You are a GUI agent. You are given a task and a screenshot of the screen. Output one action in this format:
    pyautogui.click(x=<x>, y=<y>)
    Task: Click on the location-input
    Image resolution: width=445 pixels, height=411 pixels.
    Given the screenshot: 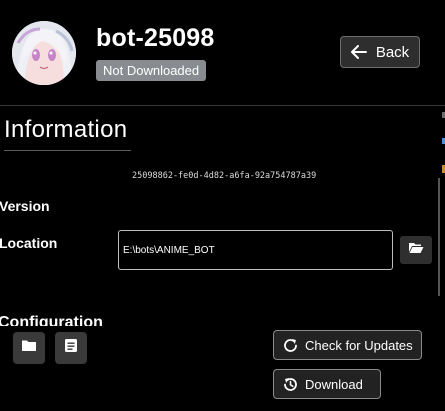 What is the action you would take?
    pyautogui.click(x=255, y=250)
    